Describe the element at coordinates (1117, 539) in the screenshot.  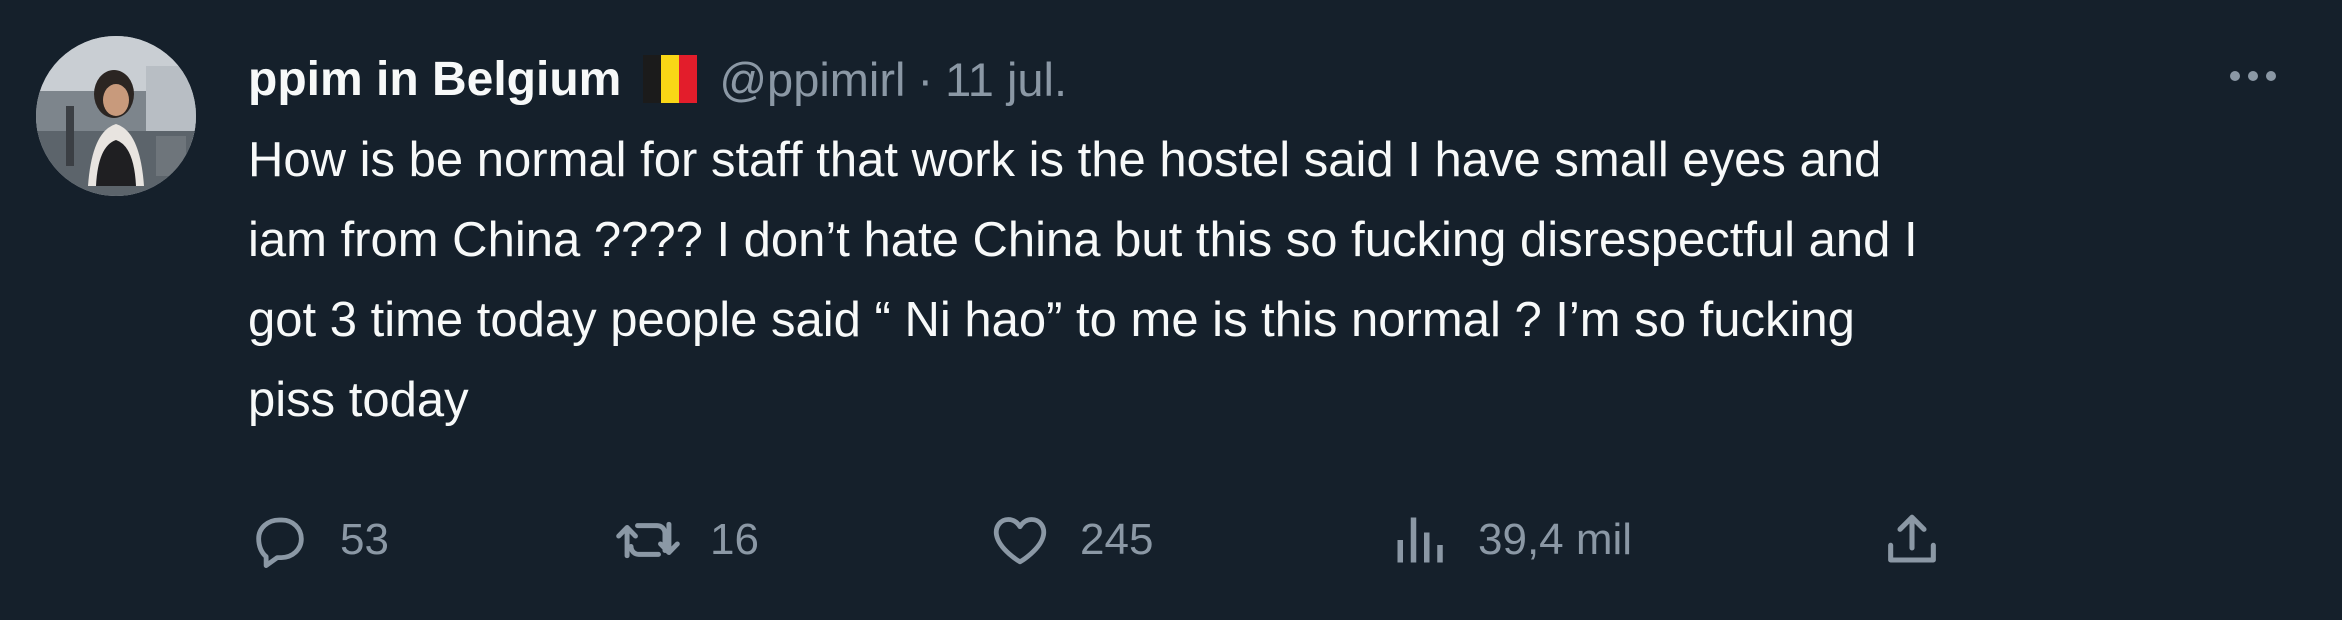
I see `like-count: 245` at that location.